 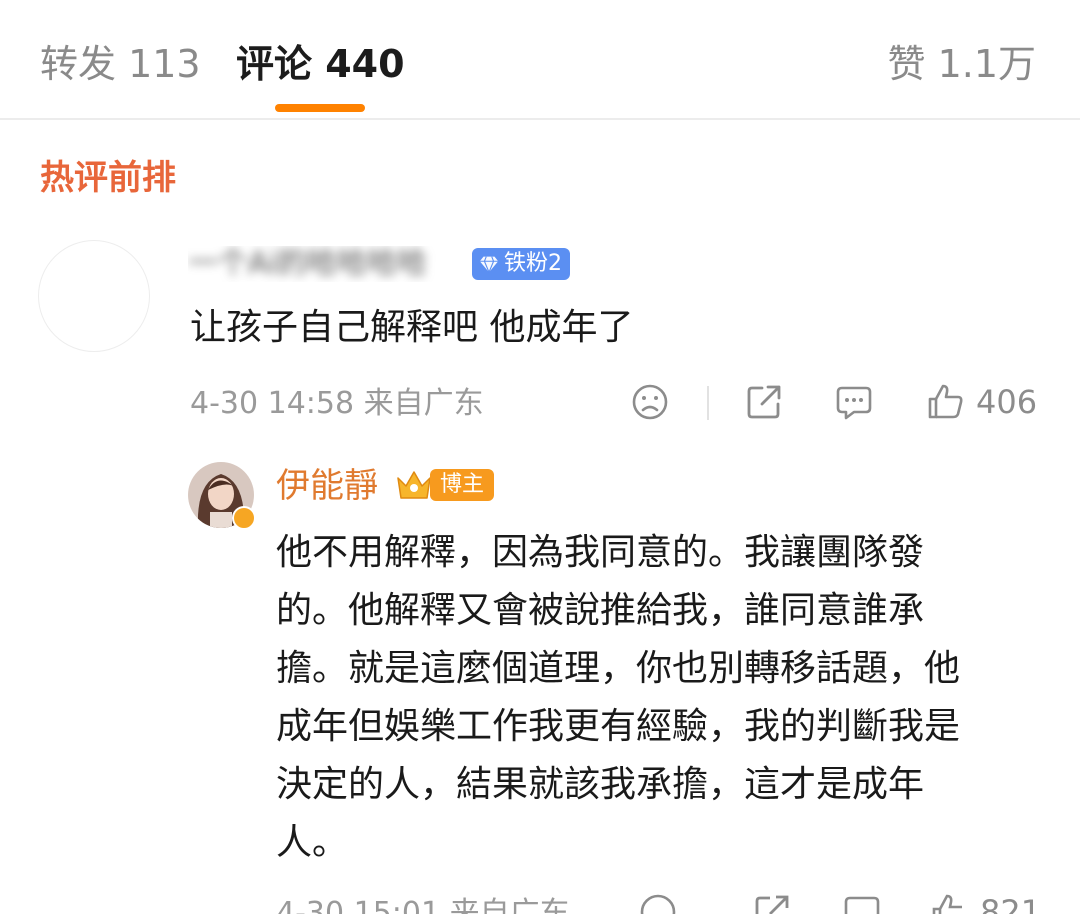 I want to click on reply-line: 人。, so click(x=312, y=842).